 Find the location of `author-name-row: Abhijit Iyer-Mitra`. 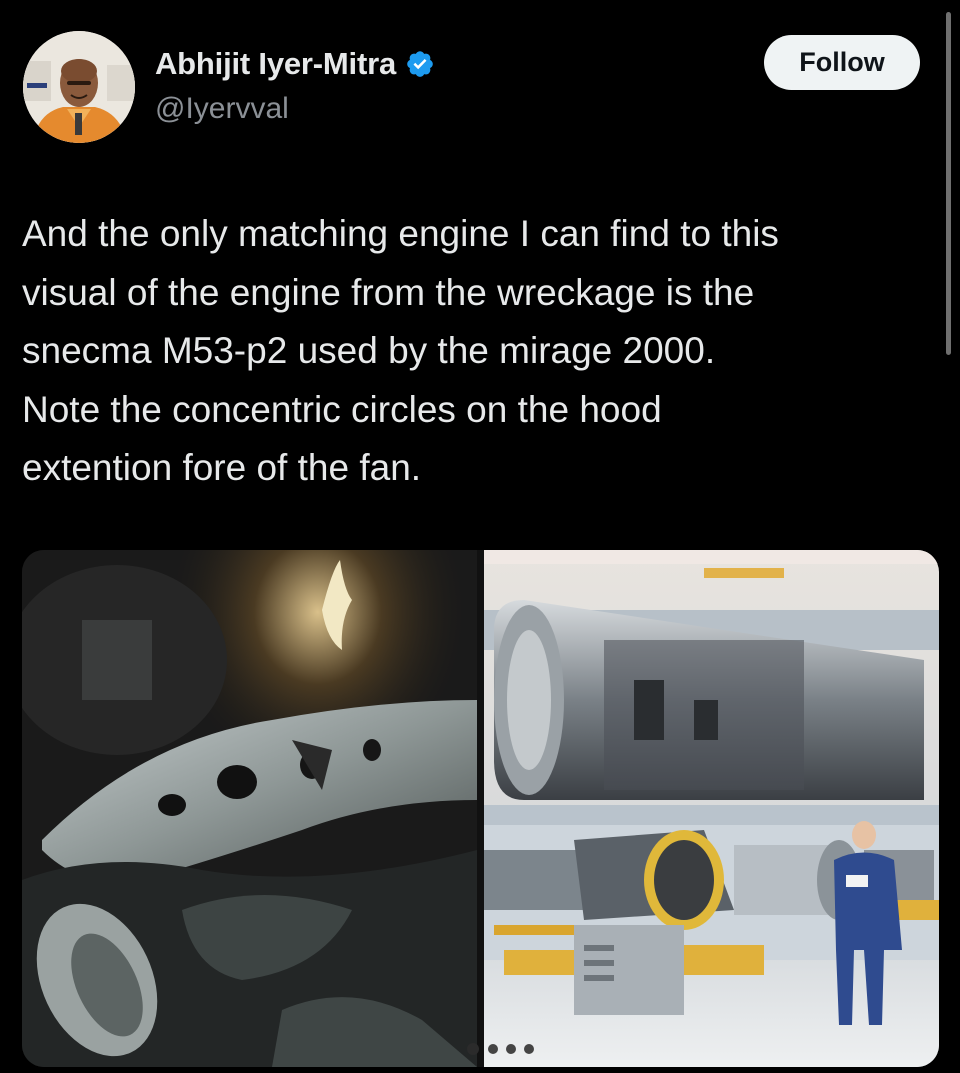

author-name-row: Abhijit Iyer-Mitra is located at coordinates (295, 64).